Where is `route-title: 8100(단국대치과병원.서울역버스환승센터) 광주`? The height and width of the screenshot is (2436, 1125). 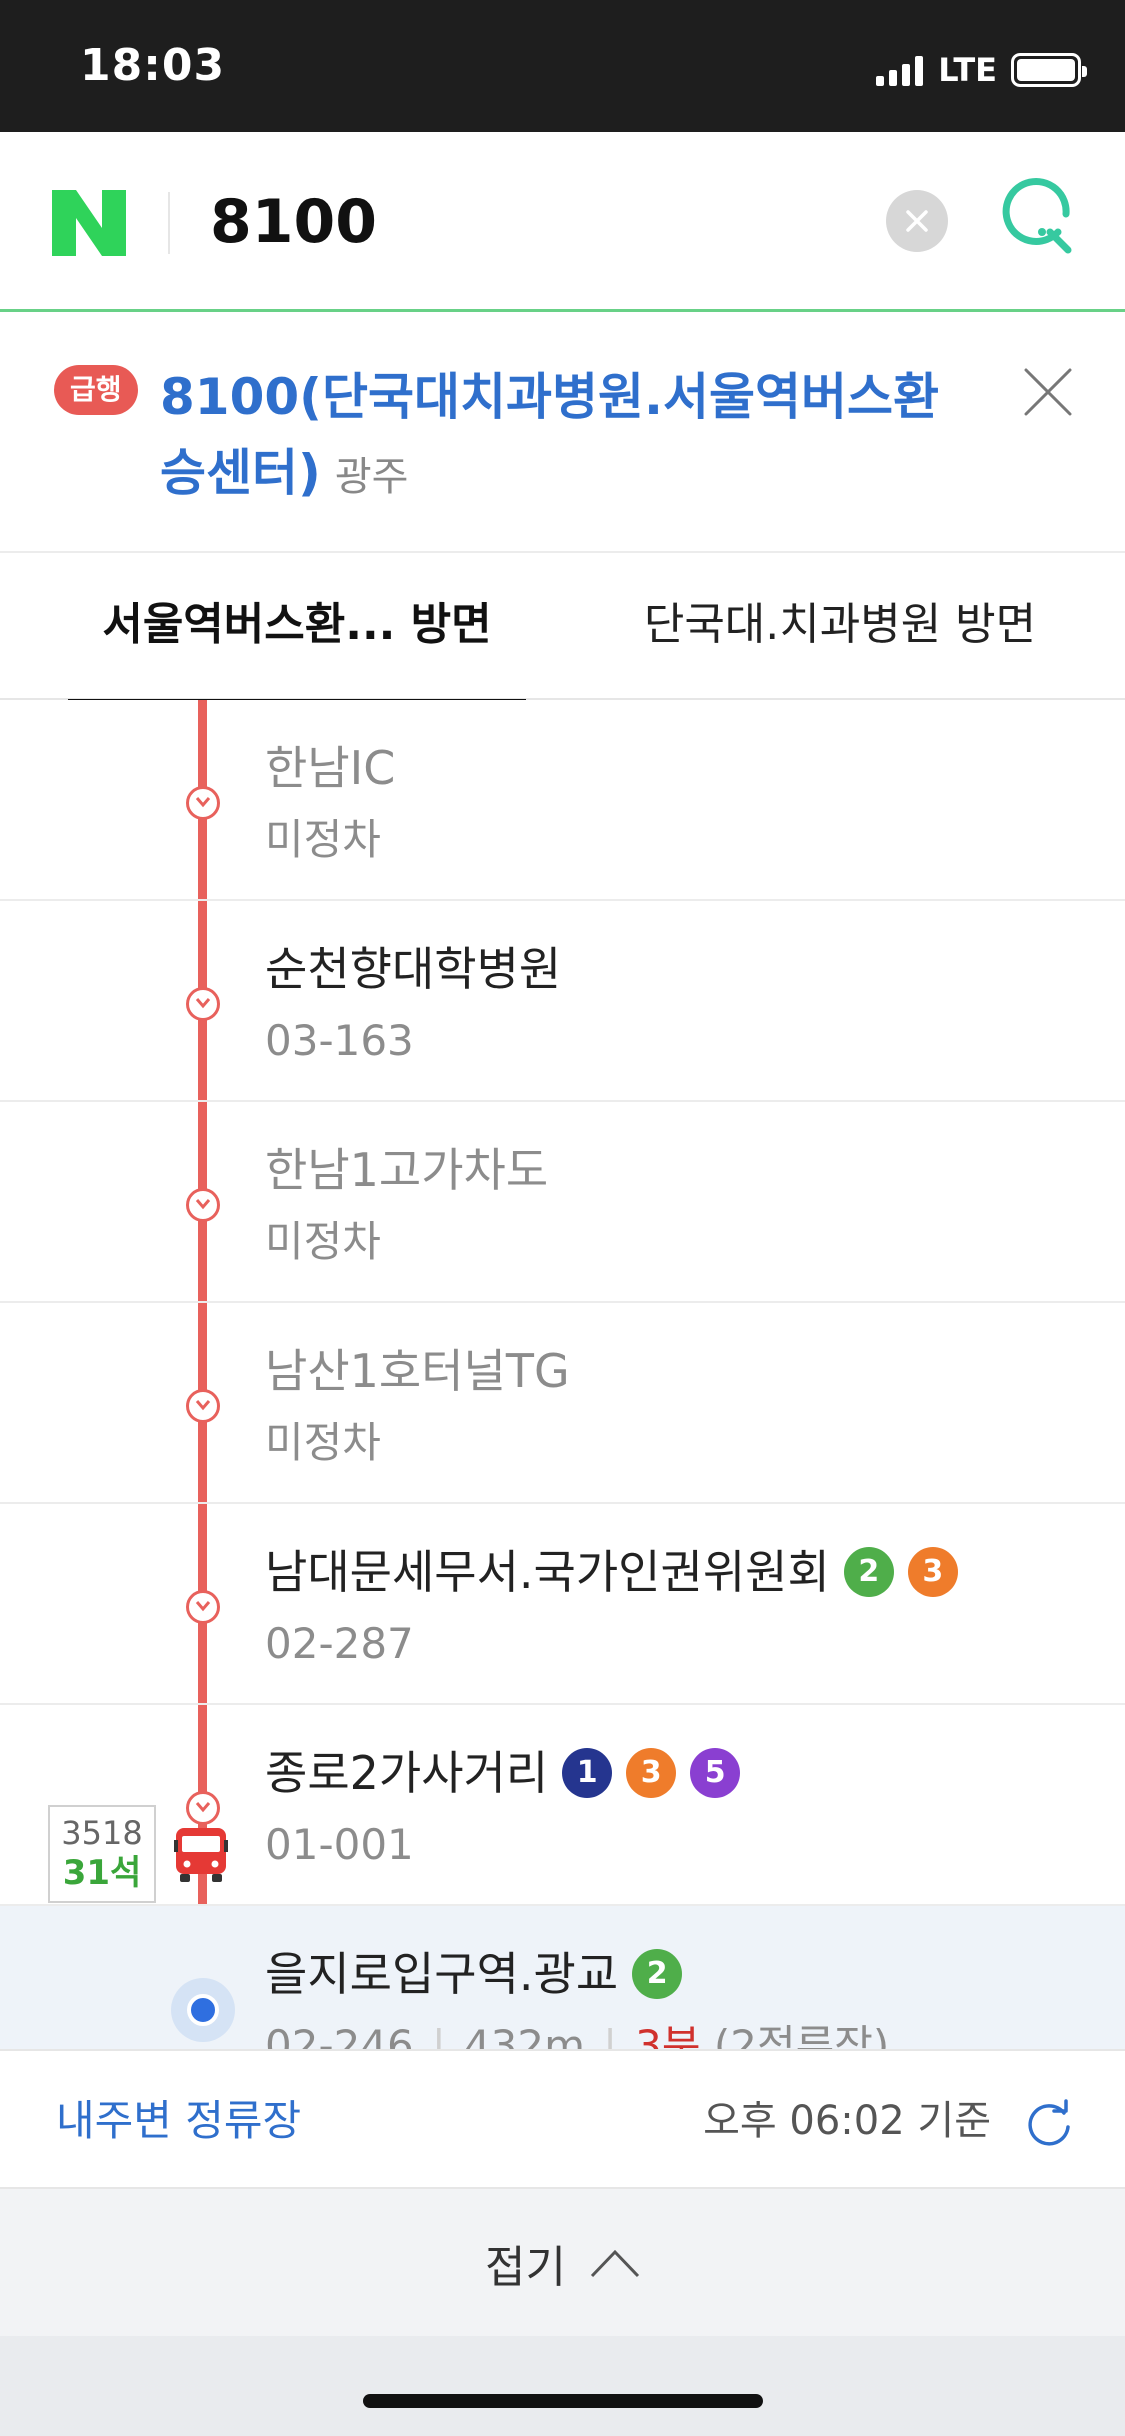 route-title: 8100(단국대치과병원.서울역버스환승센터) 광주 is located at coordinates (570, 437).